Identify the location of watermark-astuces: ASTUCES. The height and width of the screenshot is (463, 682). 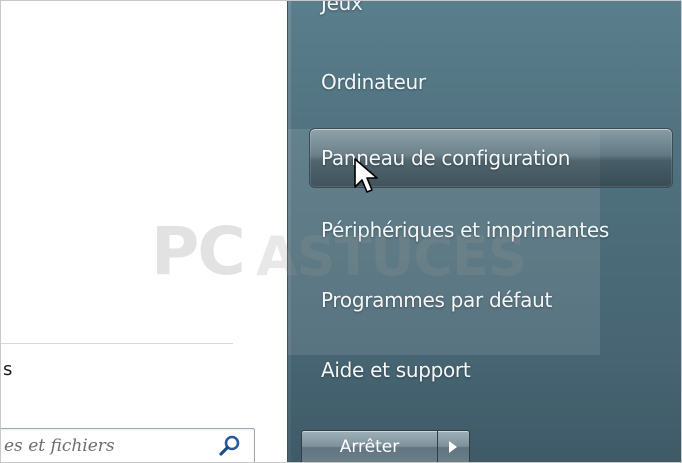
(391, 256).